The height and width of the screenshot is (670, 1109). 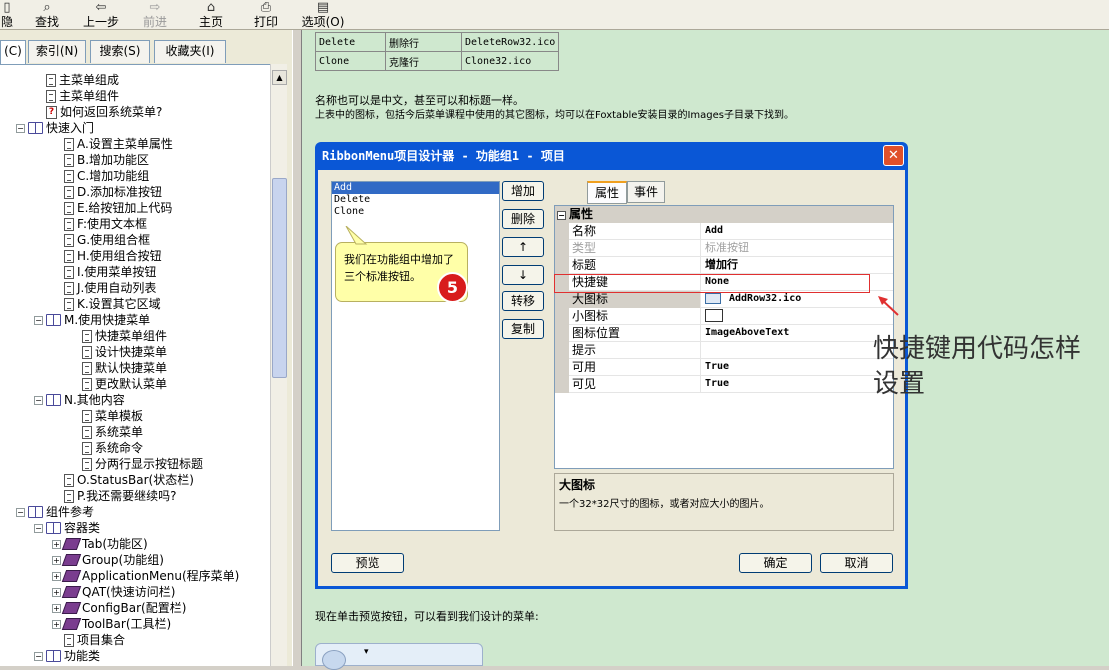 What do you see at coordinates (145, 576) in the screenshot?
I see `tree-node: + ApplicationMenu(程序菜单)` at bounding box center [145, 576].